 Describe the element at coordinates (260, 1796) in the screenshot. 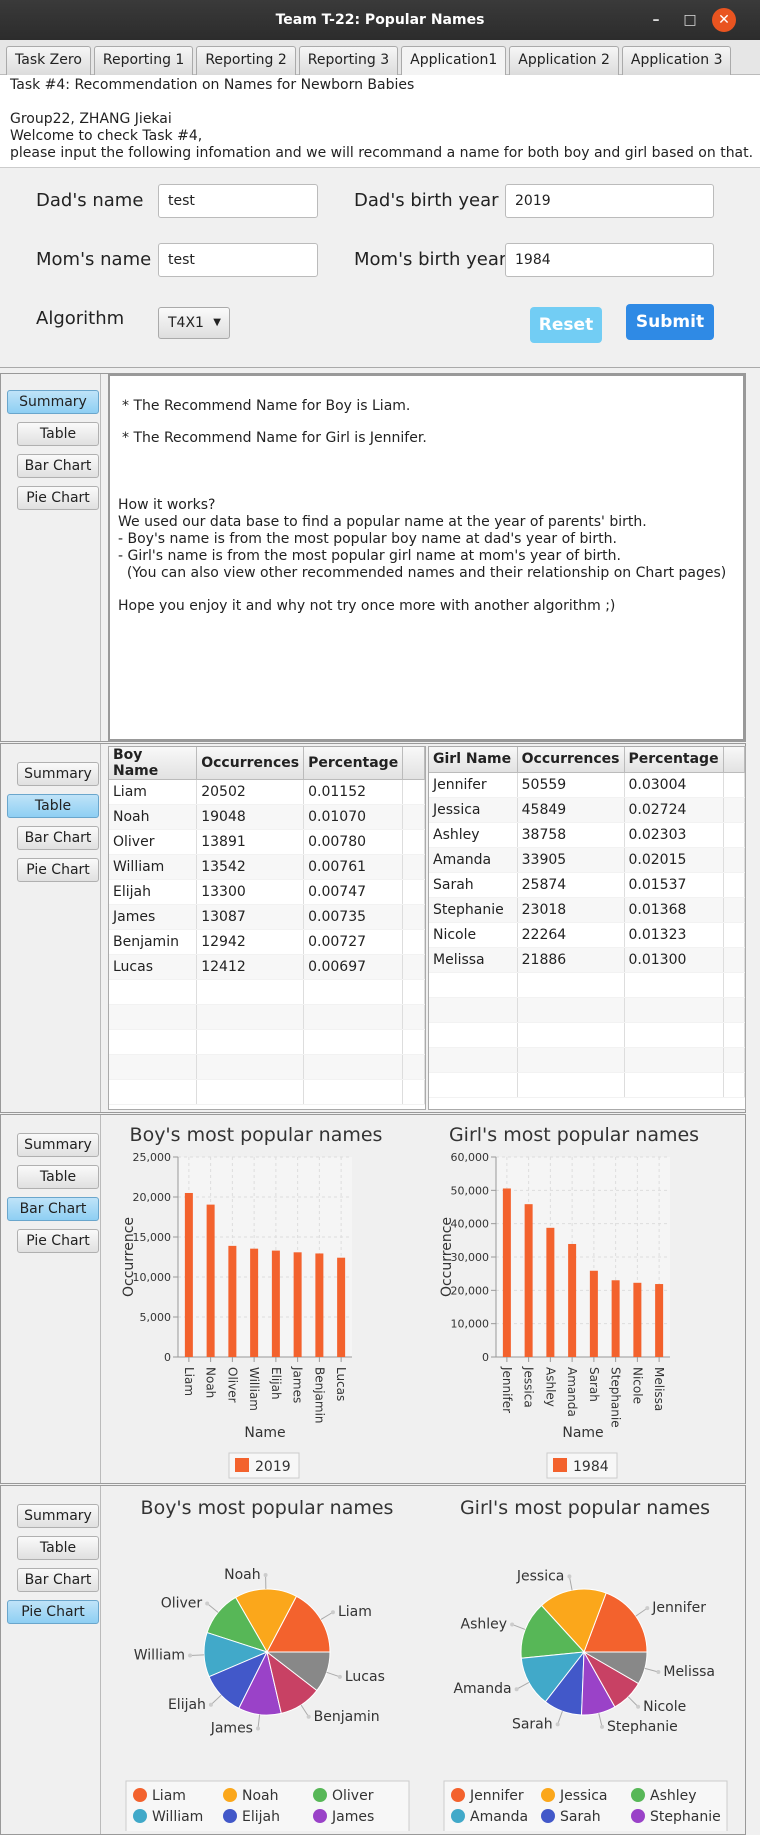

I see `legend-label: Noah` at that location.